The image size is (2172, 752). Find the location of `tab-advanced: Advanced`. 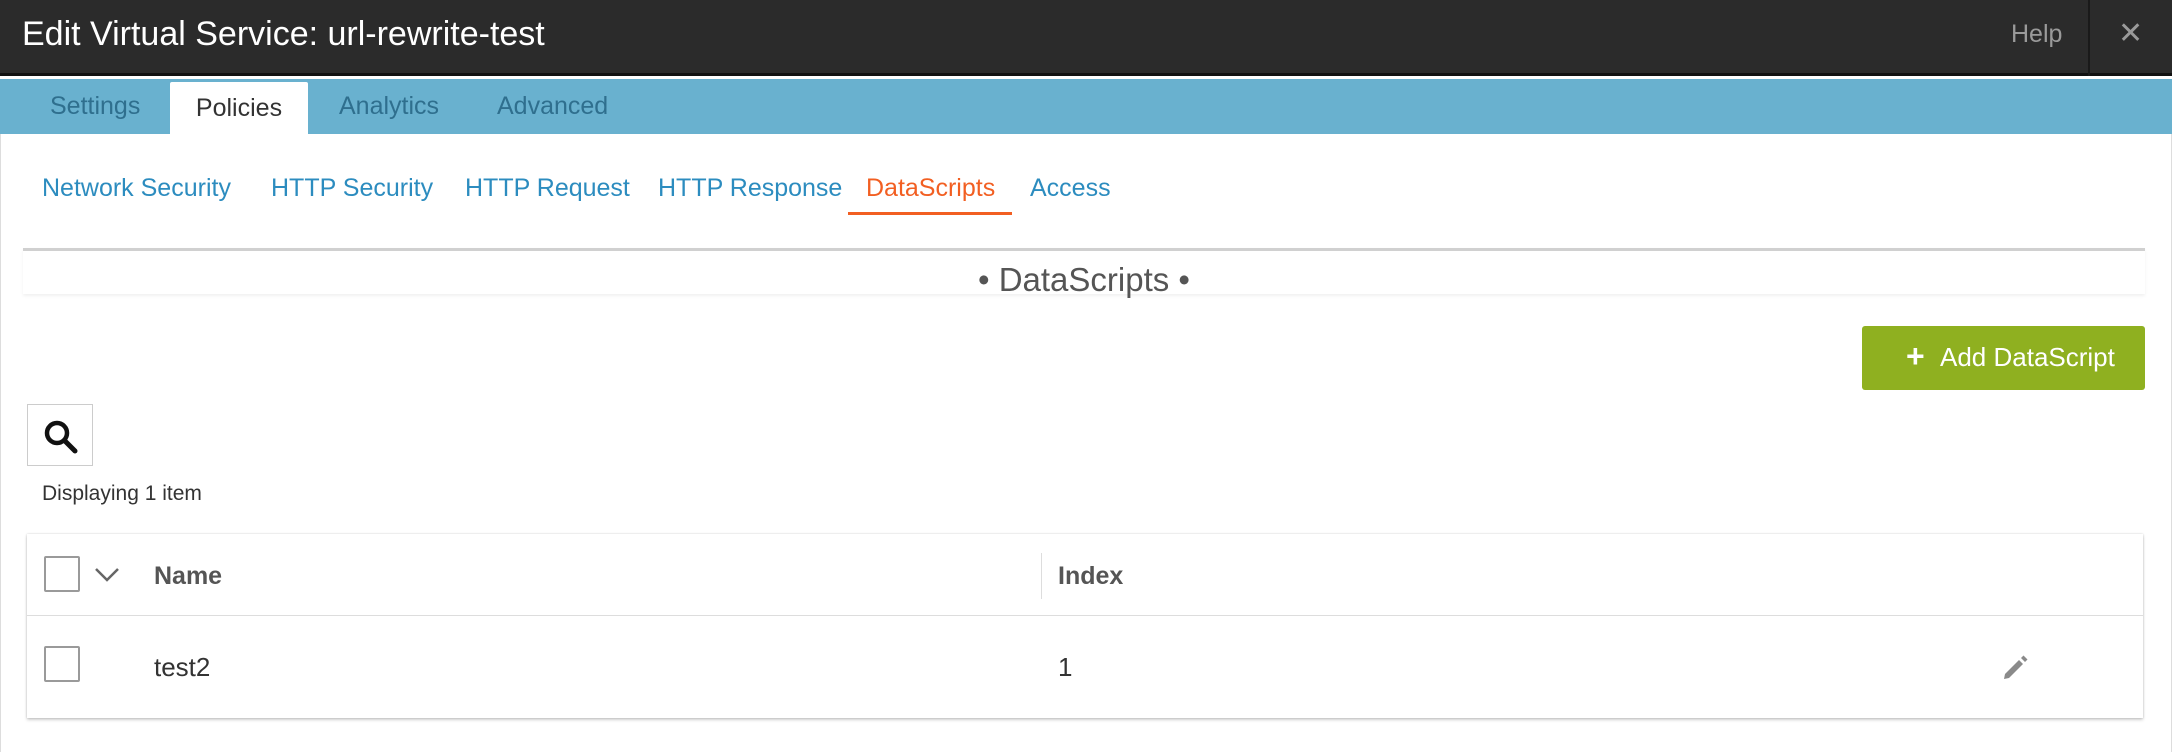

tab-advanced: Advanced is located at coordinates (552, 106).